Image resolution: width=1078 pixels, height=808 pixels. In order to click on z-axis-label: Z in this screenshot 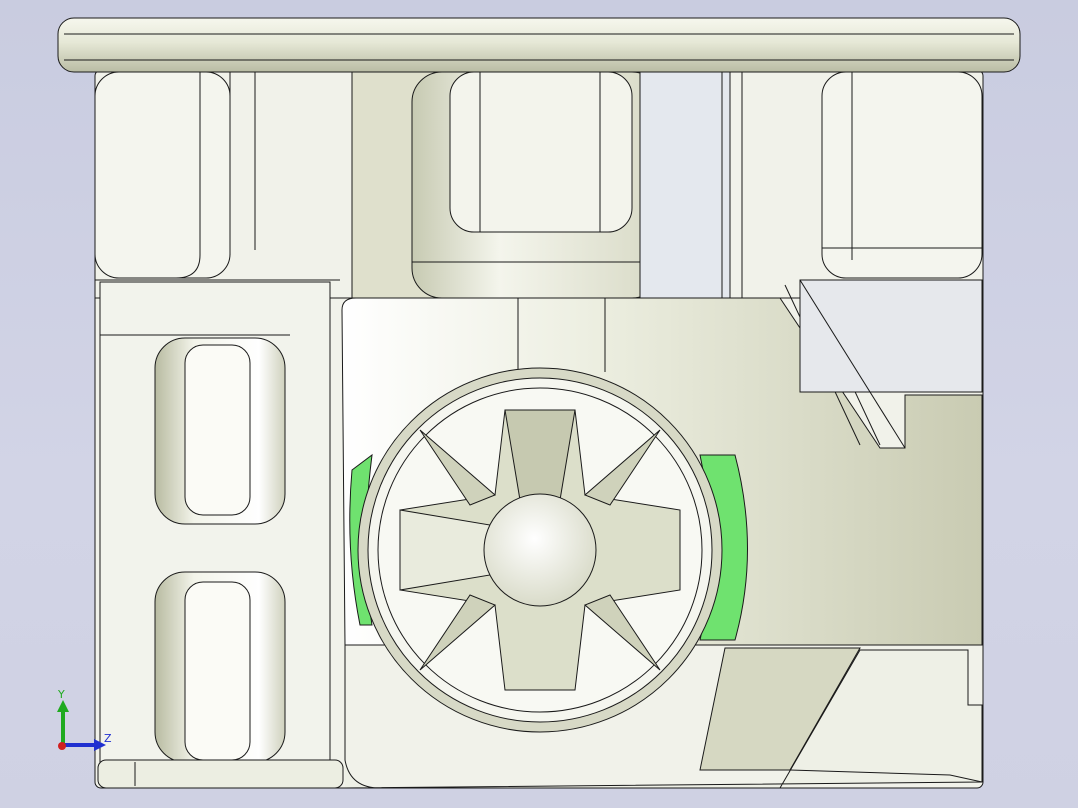, I will do `click(108, 738)`.